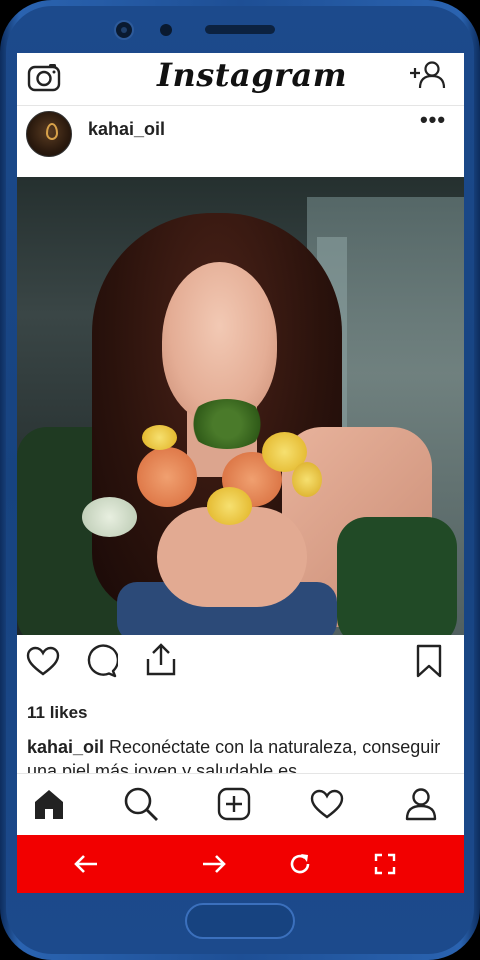 This screenshot has height=960, width=480. Describe the element at coordinates (43, 661) in the screenshot. I see `heart-icon` at that location.